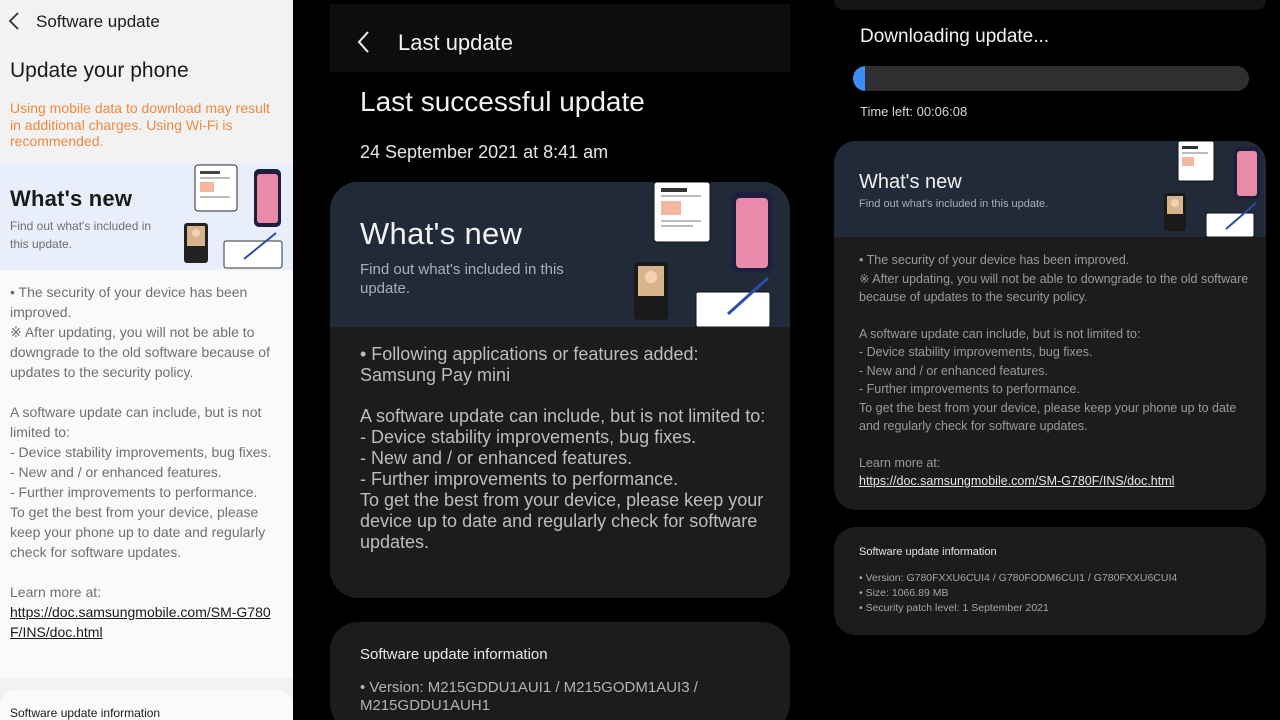  I want to click on time-left: Time left: 00:06:08, so click(914, 111).